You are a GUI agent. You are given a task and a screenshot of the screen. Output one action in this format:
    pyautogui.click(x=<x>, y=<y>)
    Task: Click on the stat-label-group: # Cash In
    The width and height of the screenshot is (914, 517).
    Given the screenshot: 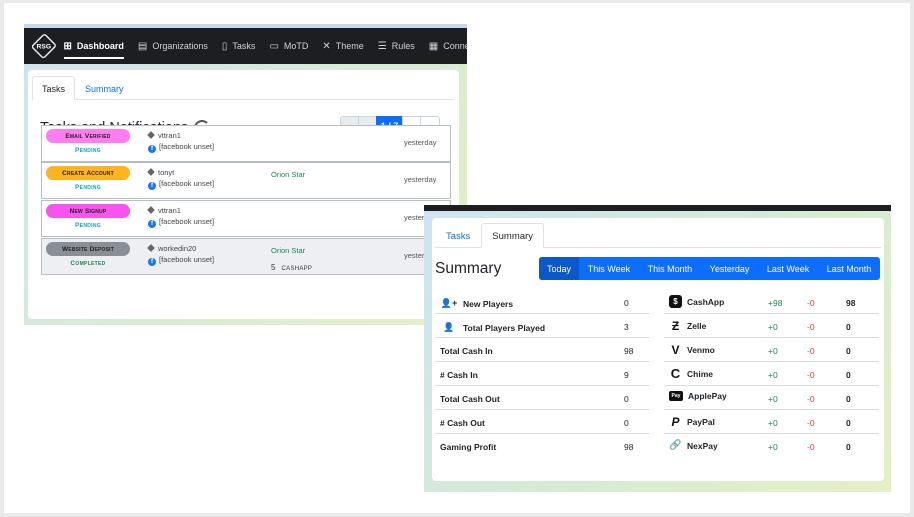 What is the action you would take?
    pyautogui.click(x=459, y=375)
    